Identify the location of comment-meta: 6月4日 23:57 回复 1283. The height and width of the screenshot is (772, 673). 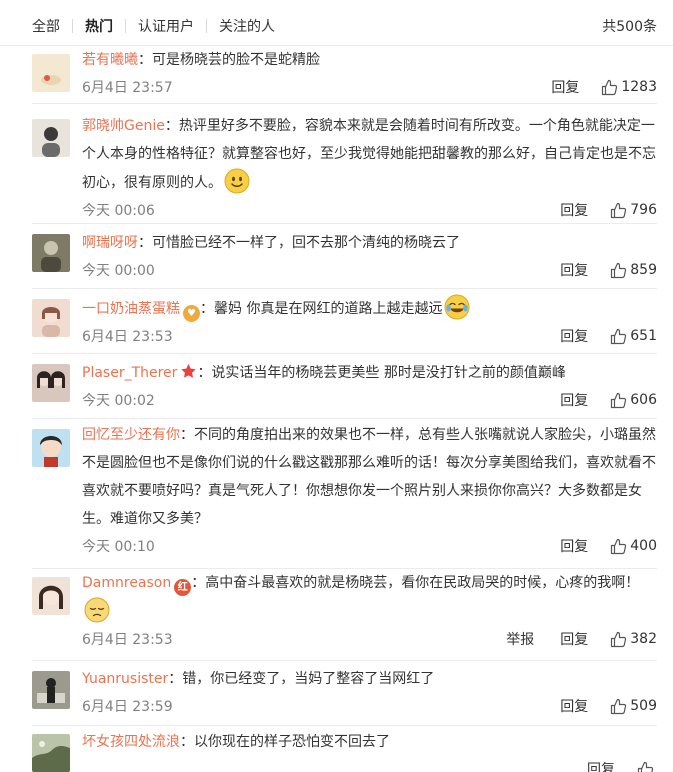
(369, 87).